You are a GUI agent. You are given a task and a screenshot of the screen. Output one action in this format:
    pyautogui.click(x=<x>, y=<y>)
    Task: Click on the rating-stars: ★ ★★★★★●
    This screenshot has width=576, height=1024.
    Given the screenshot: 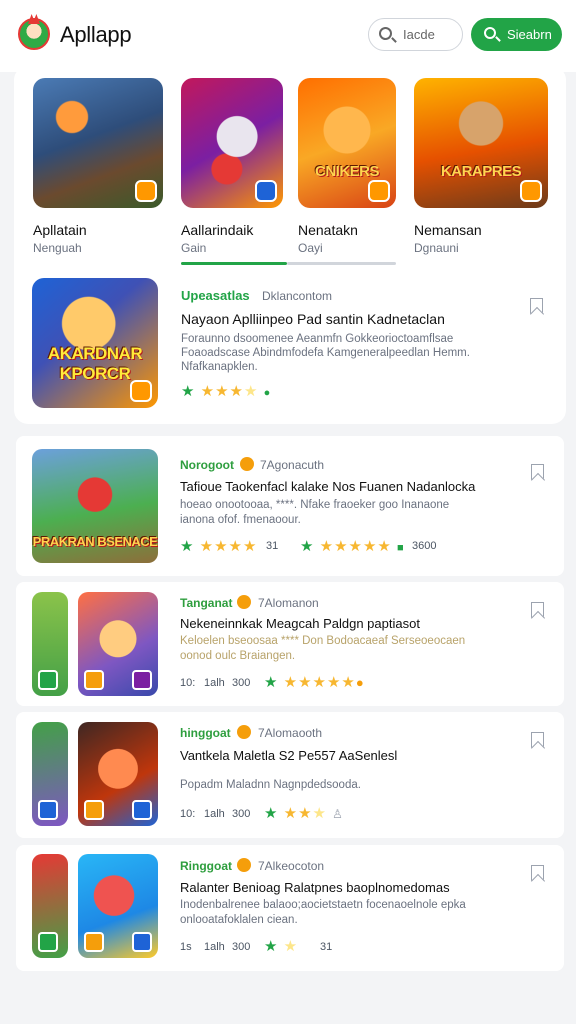 What is the action you would take?
    pyautogui.click(x=314, y=682)
    